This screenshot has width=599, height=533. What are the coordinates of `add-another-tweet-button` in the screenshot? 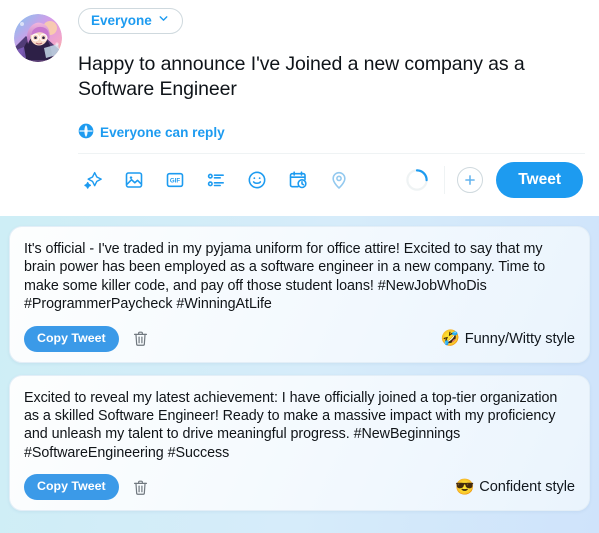 It's located at (470, 180).